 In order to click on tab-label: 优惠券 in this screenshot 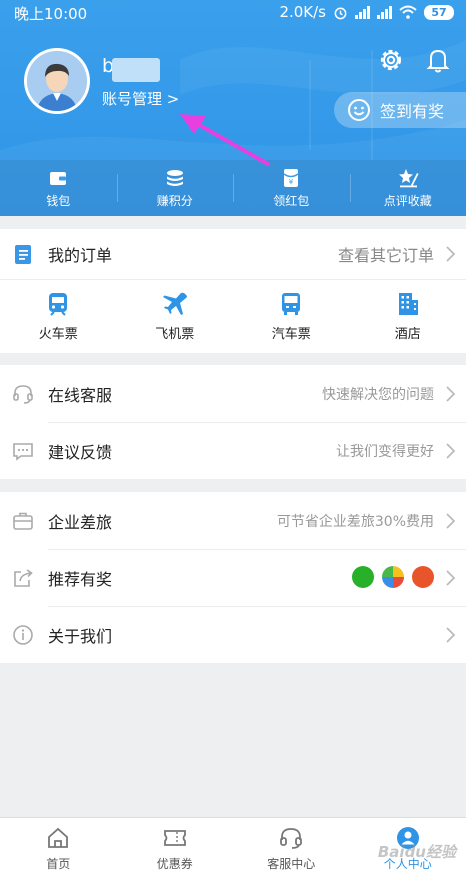, I will do `click(174, 863)`.